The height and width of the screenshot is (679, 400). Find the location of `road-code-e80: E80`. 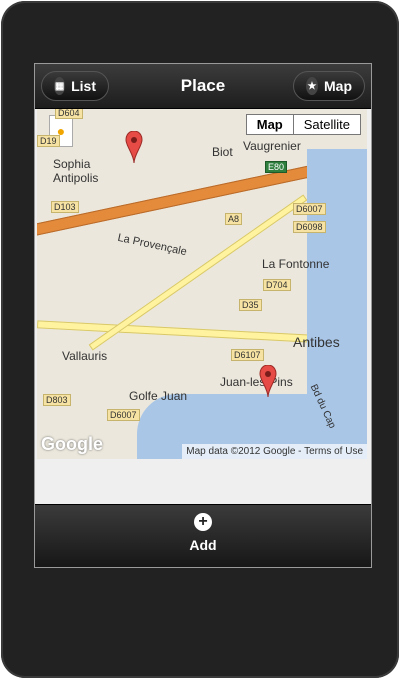

road-code-e80: E80 is located at coordinates (276, 167).